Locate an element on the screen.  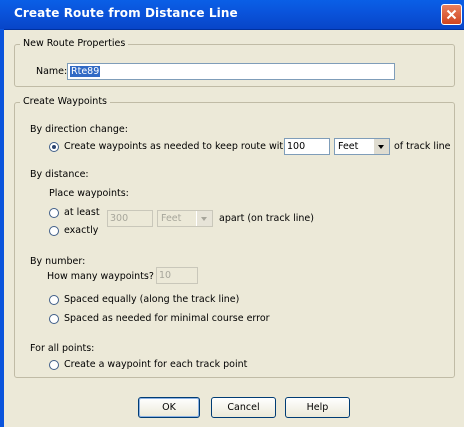
spaced-equally-radio is located at coordinates (54, 300).